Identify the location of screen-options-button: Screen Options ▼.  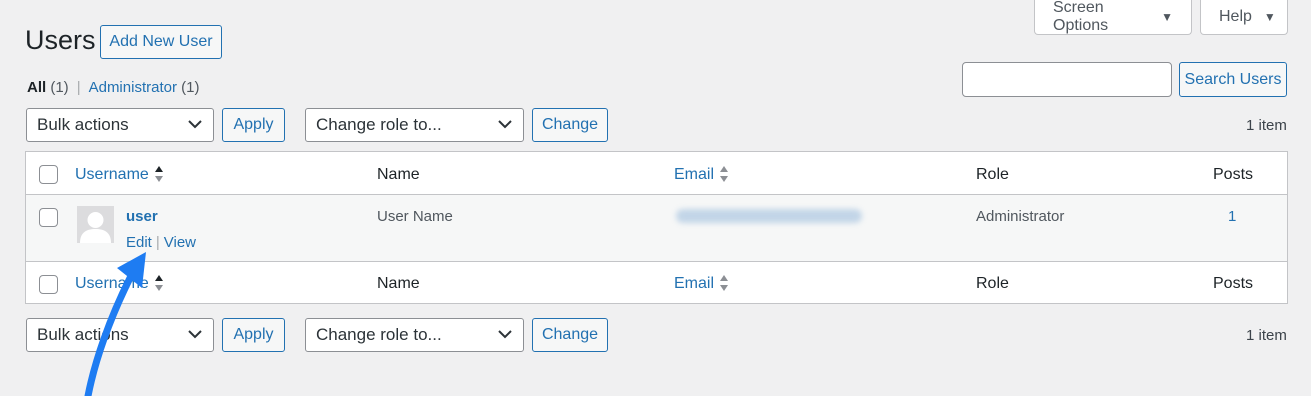
(1113, 17).